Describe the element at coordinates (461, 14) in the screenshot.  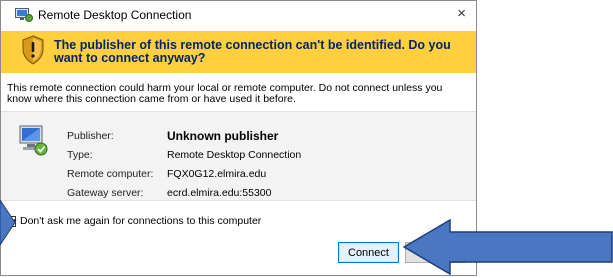
I see `close-button: ×` at that location.